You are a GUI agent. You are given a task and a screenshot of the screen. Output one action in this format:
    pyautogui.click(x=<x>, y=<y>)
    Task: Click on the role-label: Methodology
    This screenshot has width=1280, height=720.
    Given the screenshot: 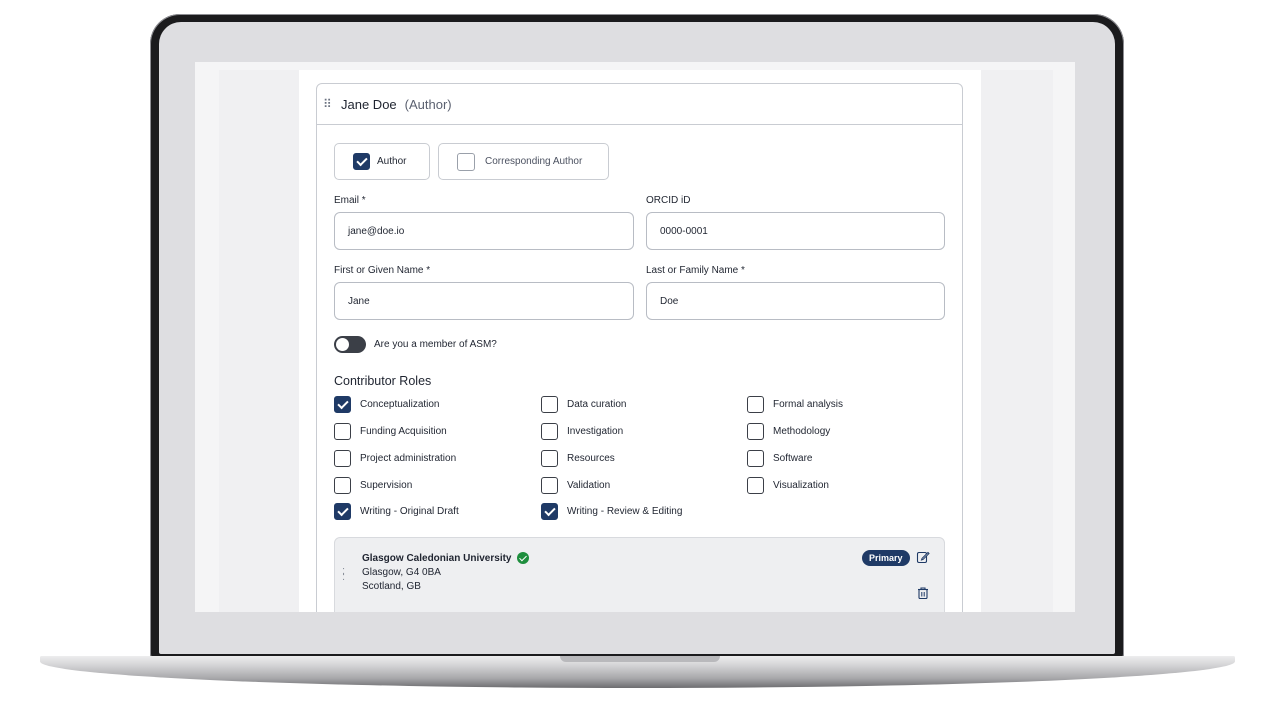 What is the action you would take?
    pyautogui.click(x=802, y=431)
    